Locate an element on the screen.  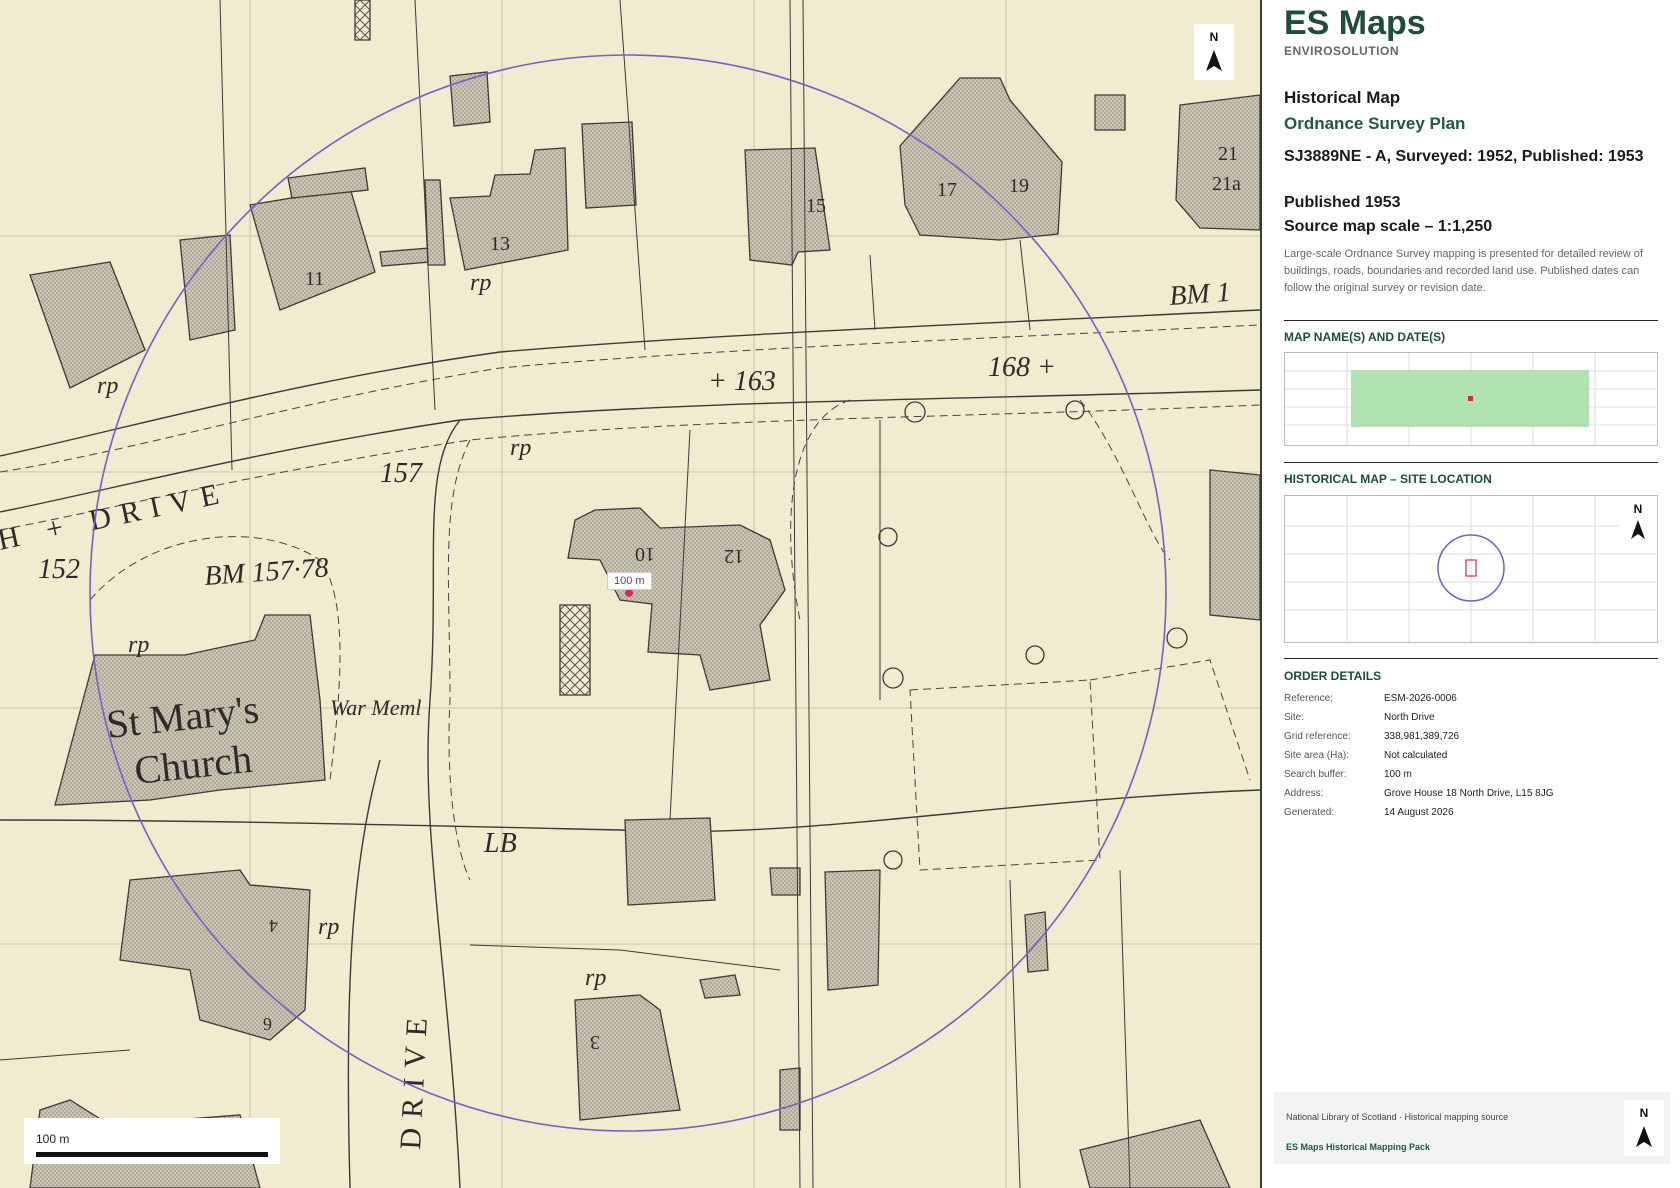
label-drive-bottom: DRIVE is located at coordinates (414, 1078).